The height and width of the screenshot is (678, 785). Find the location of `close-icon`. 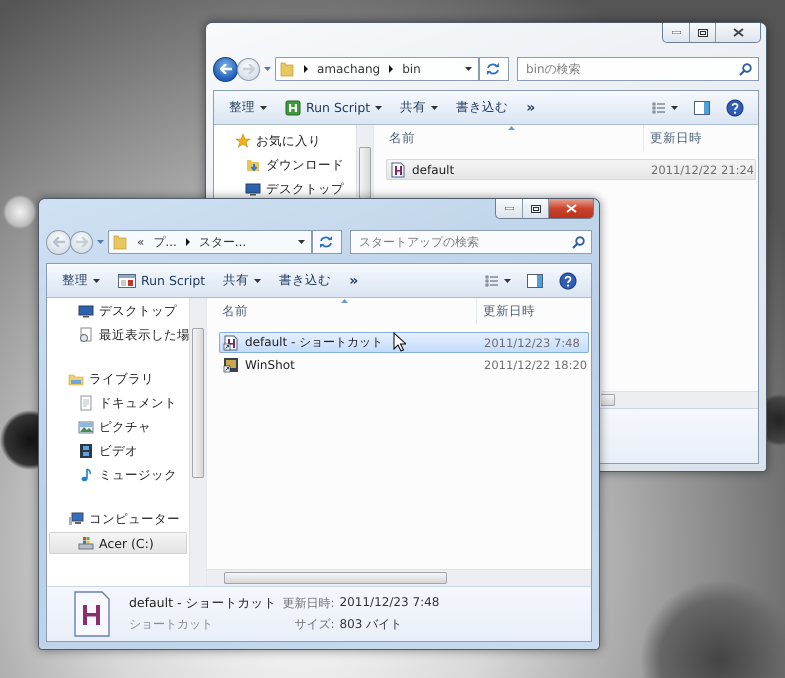

close-icon is located at coordinates (571, 208).